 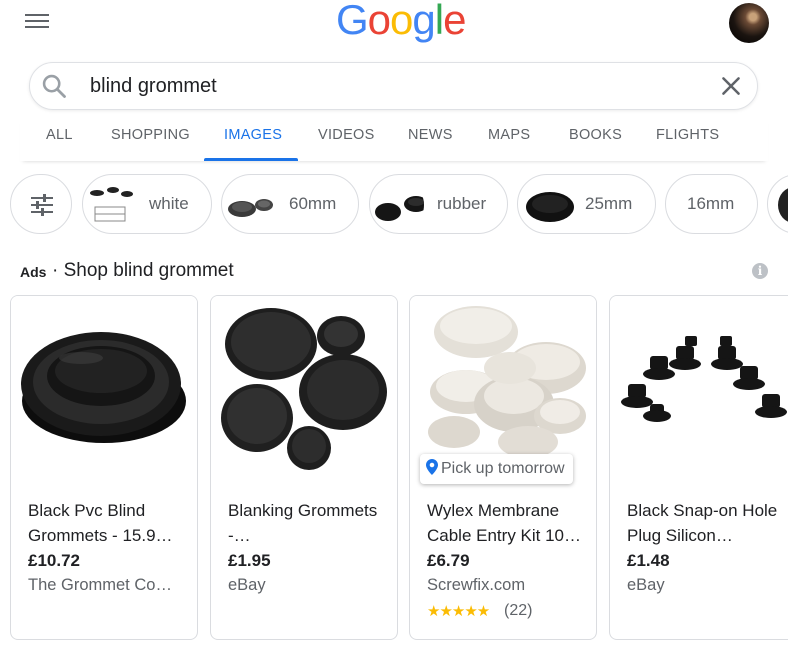 I want to click on product-price: £6.79, so click(x=448, y=560).